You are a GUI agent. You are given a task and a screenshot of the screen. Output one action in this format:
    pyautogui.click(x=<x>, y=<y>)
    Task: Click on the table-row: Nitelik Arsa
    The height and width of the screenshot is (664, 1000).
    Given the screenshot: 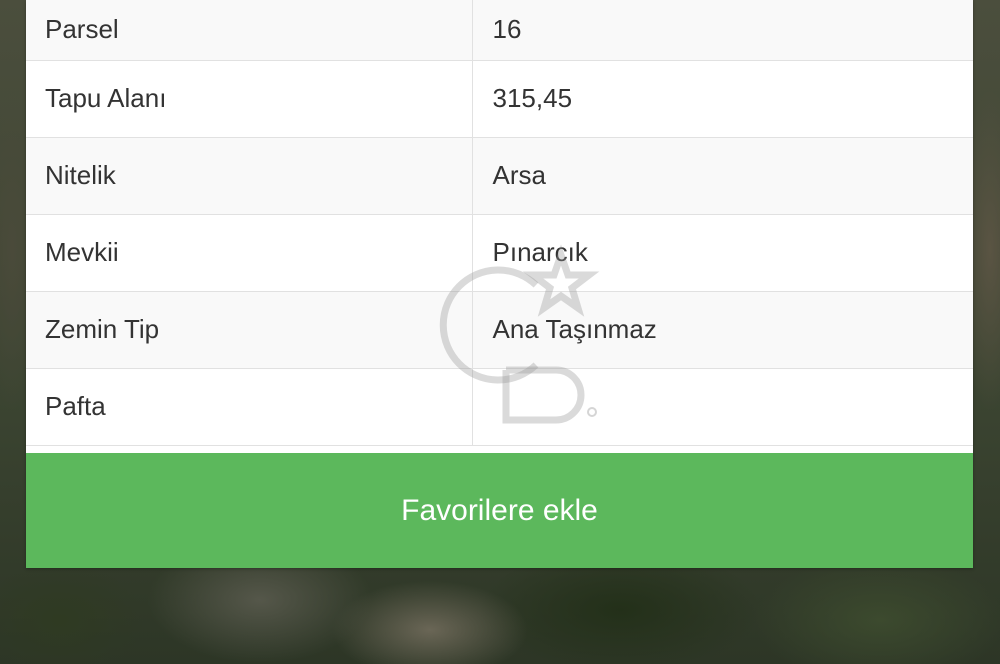 What is the action you would take?
    pyautogui.click(x=499, y=176)
    